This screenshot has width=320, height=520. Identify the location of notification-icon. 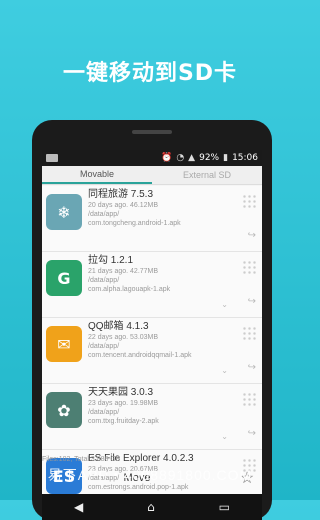
(52, 158).